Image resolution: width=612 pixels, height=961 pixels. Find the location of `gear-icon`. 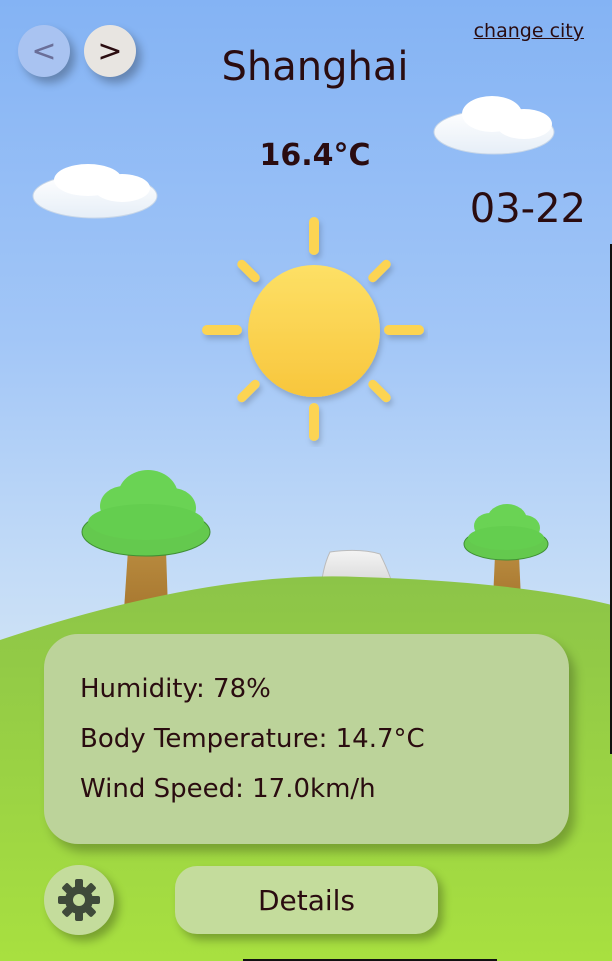

gear-icon is located at coordinates (79, 900).